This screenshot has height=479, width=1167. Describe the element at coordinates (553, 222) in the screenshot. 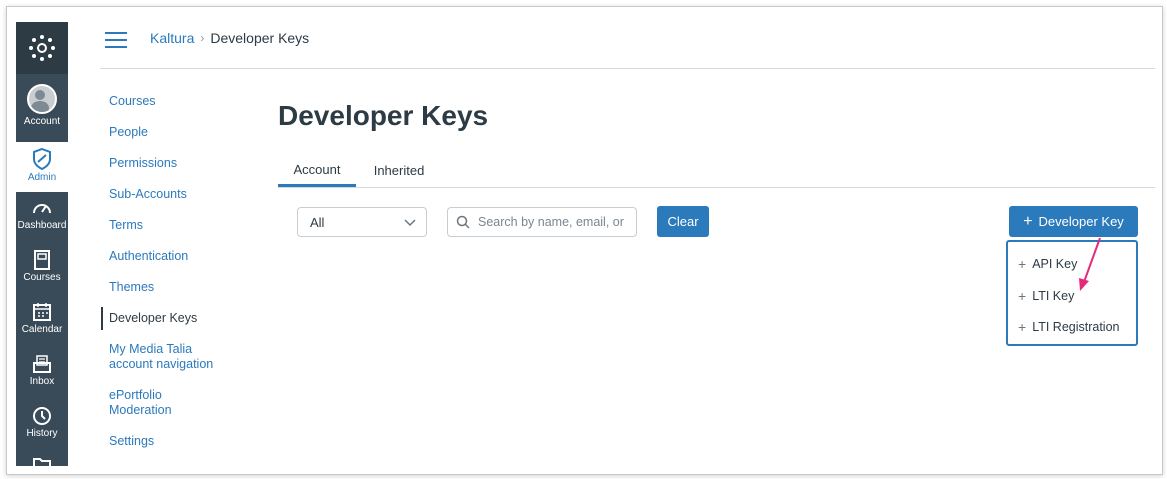

I see `search-input` at that location.